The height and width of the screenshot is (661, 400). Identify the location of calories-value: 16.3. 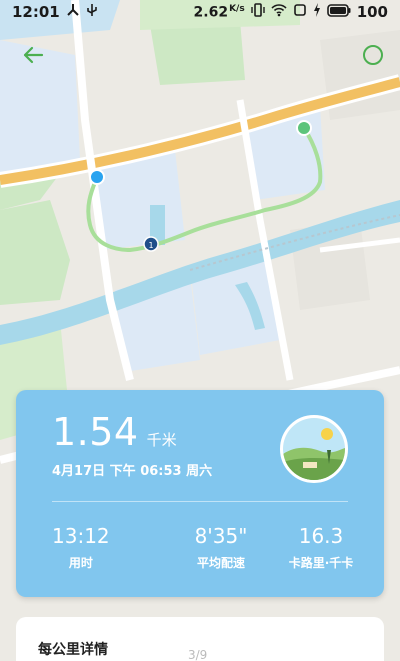
(321, 536).